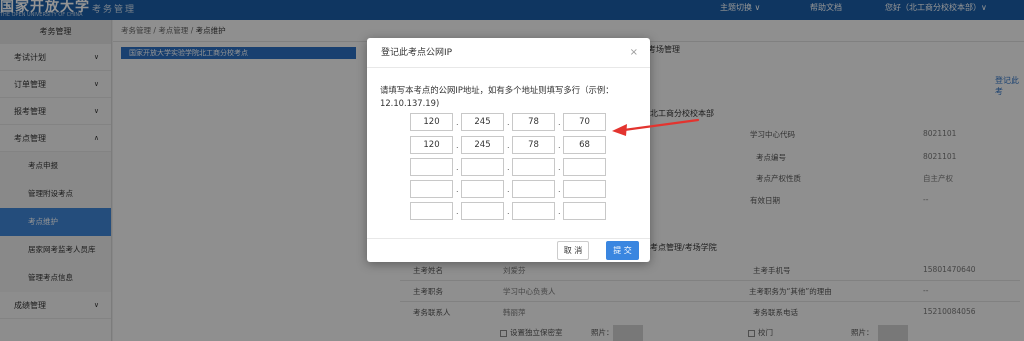  I want to click on dialog-footer-divider, so click(508, 238).